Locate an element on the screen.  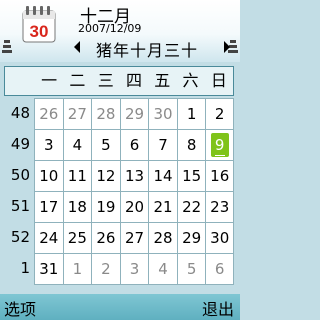
week-number: 49 is located at coordinates (19, 144).